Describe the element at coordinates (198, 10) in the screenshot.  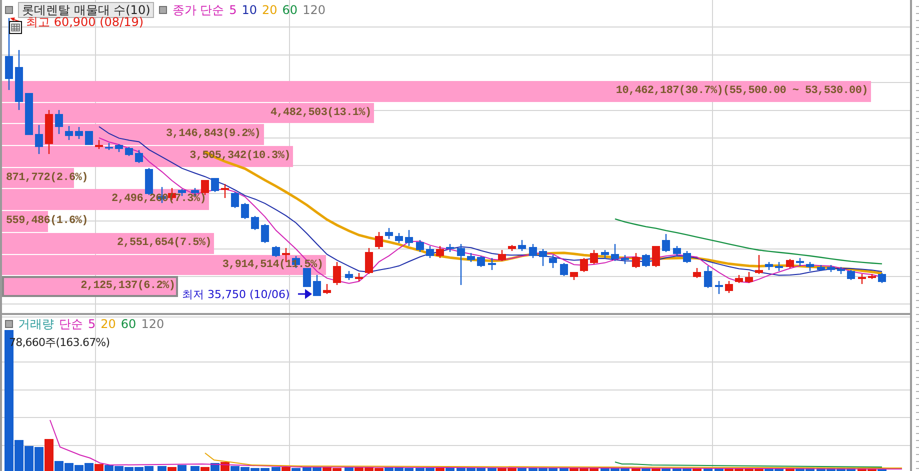
I see `legend-label: 종가 단순` at that location.